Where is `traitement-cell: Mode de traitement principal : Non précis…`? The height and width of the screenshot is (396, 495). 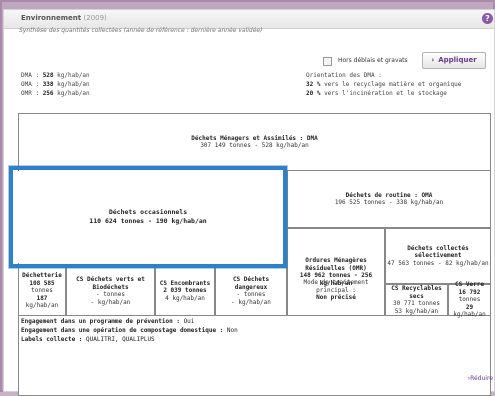 traitement-cell: Mode de traitement principal : Non précis… is located at coordinates (336, 291).